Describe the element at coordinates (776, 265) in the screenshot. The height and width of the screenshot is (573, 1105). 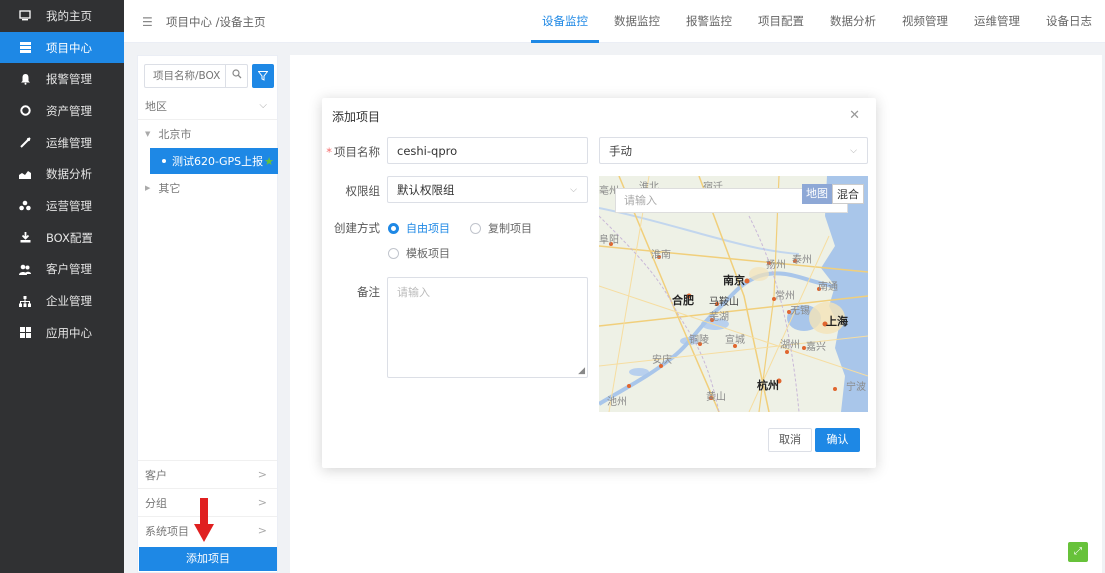
I see `map-label-yangzhou: 扬州` at that location.